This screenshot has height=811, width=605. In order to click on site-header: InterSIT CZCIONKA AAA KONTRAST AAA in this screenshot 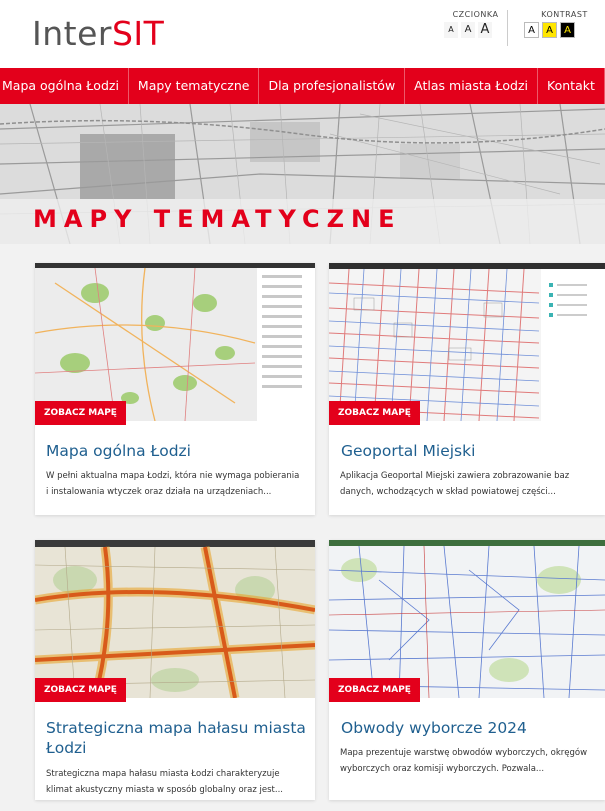, I will do `click(302, 34)`.